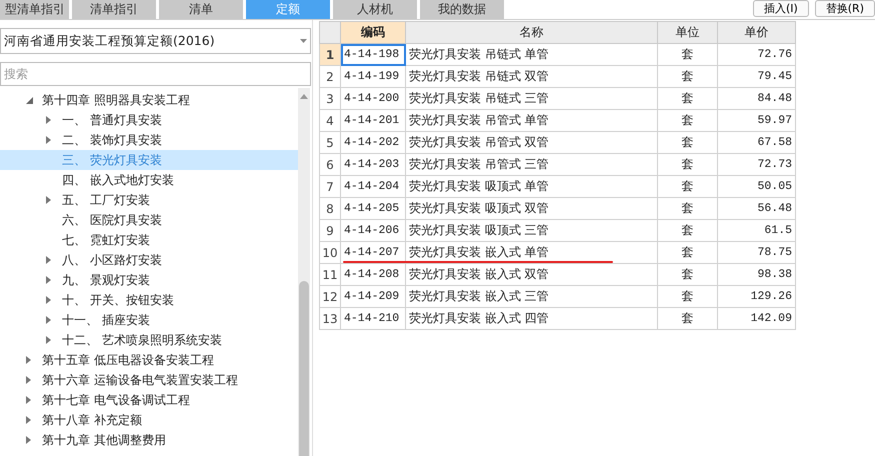 This screenshot has width=875, height=456. What do you see at coordinates (462, 9) in the screenshot?
I see `tab: 我的数据` at bounding box center [462, 9].